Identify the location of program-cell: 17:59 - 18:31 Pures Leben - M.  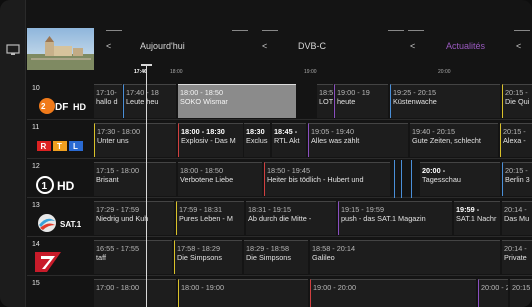
(210, 218).